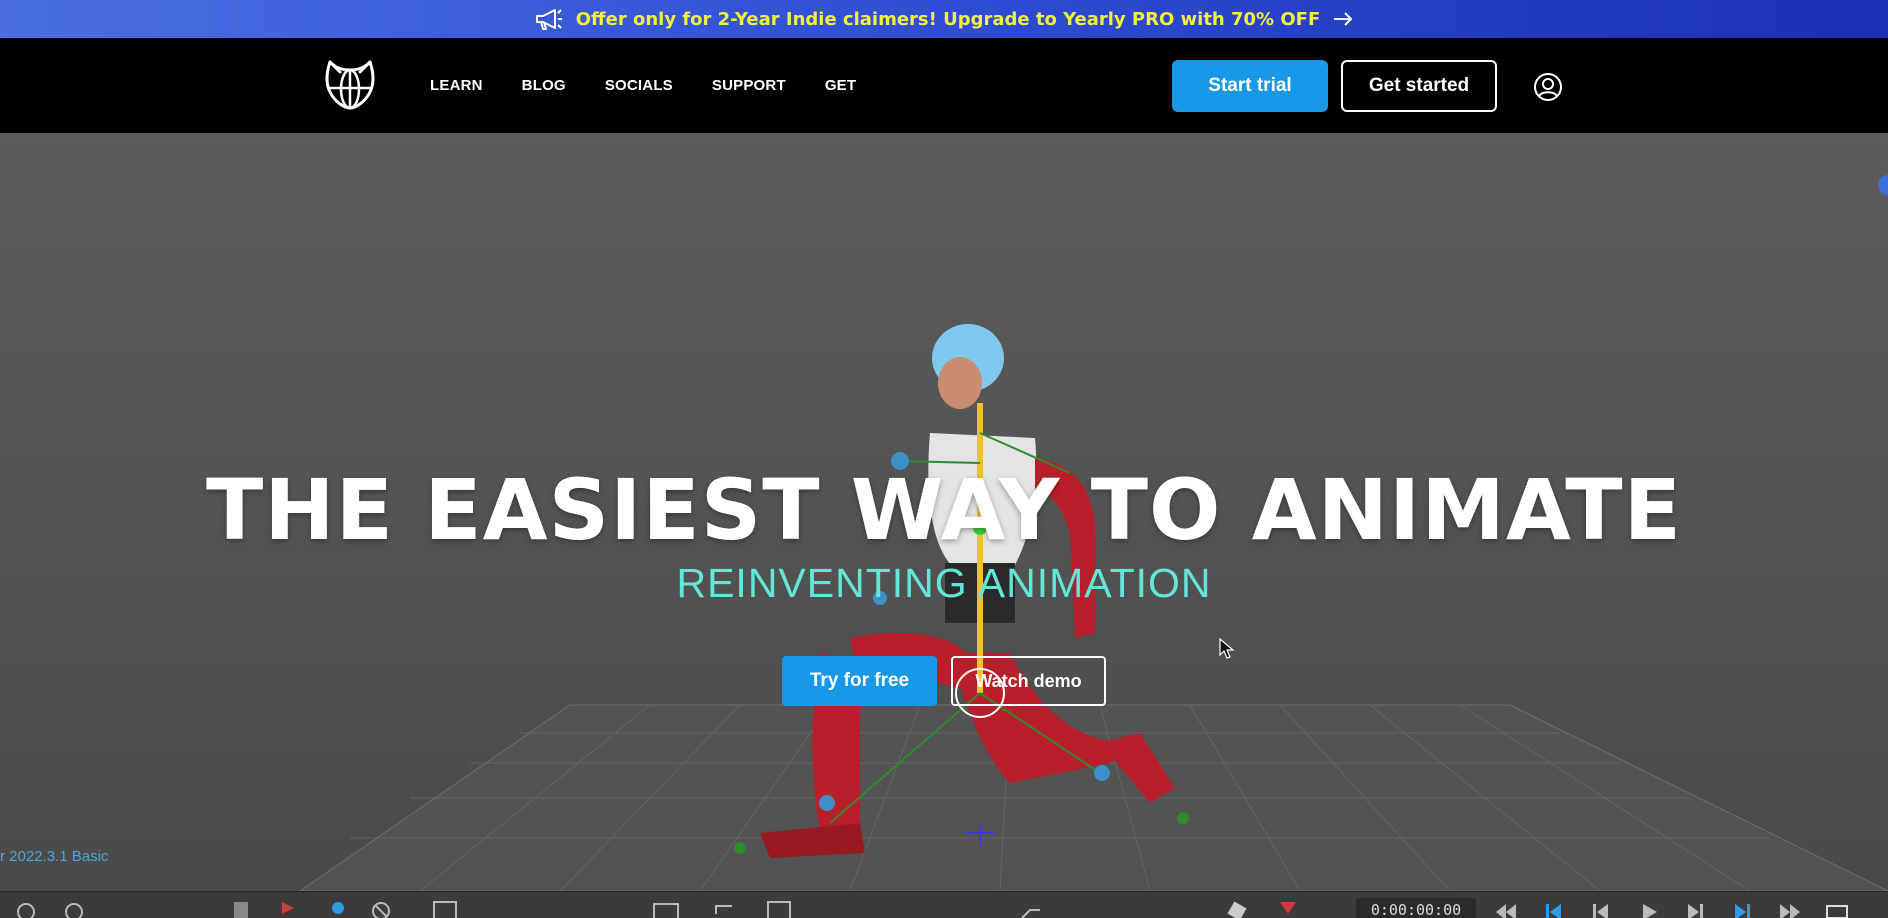  I want to click on loop-icon, so click(725, 909).